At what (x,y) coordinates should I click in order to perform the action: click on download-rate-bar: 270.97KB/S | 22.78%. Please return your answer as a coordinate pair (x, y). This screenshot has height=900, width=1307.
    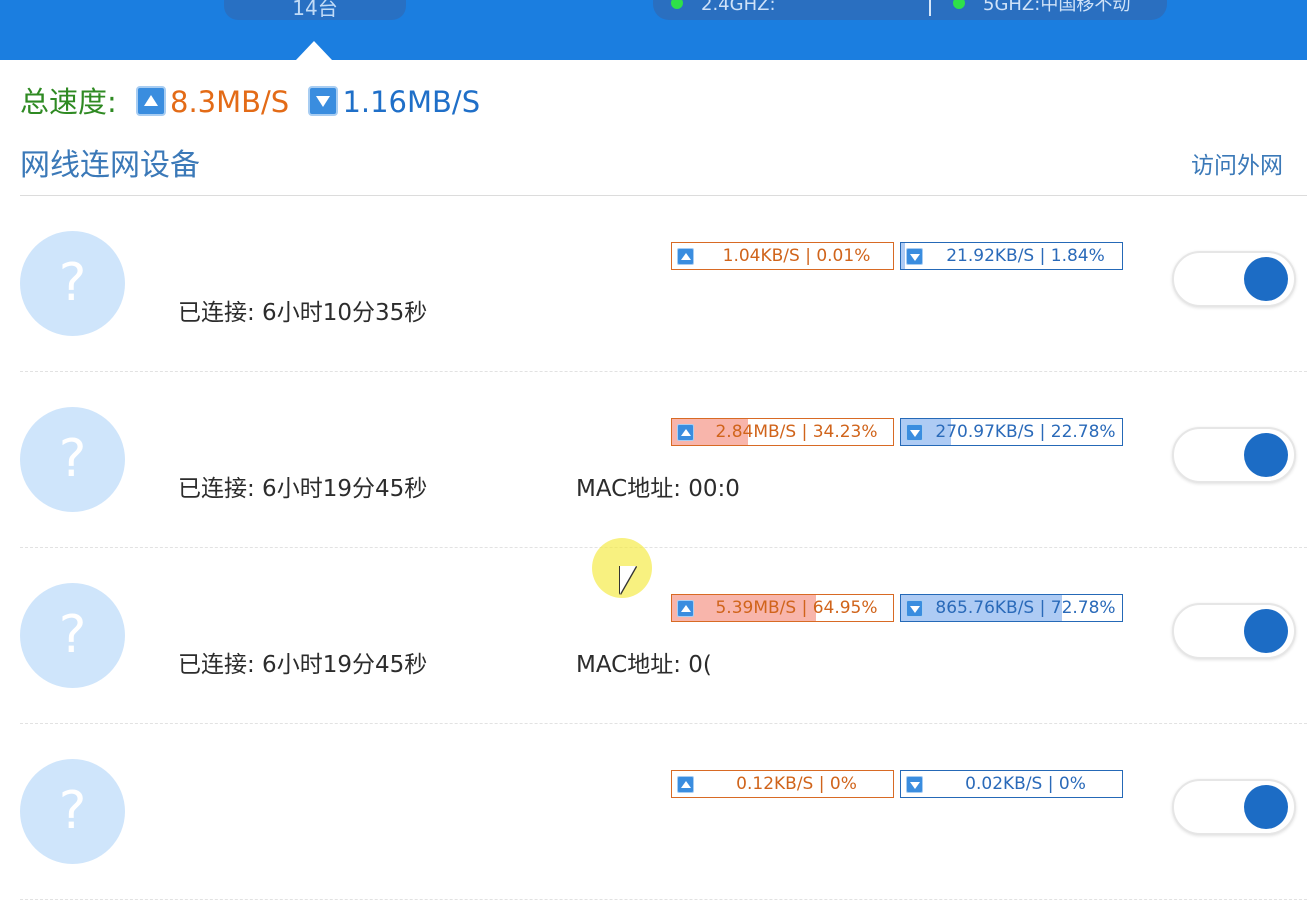
    Looking at the image, I should click on (1011, 432).